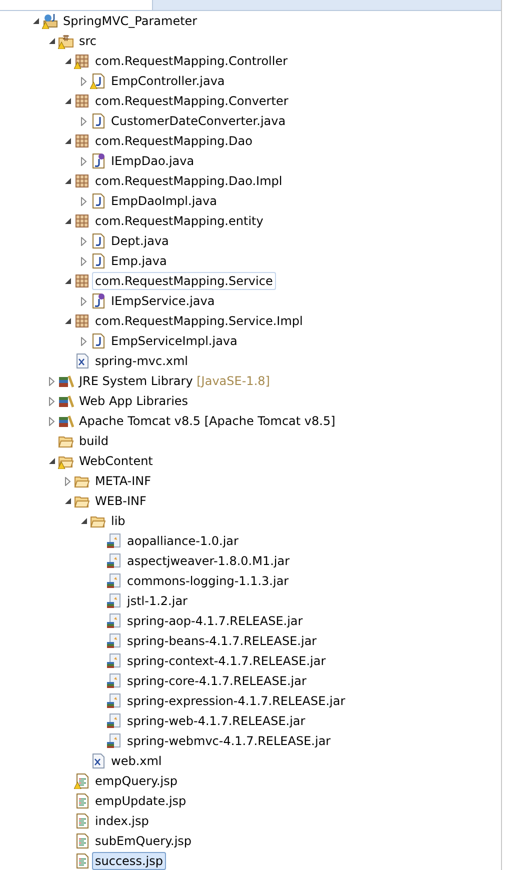 The height and width of the screenshot is (870, 505). What do you see at coordinates (141, 801) in the screenshot?
I see `tree-item: empUpdate.jsp` at bounding box center [141, 801].